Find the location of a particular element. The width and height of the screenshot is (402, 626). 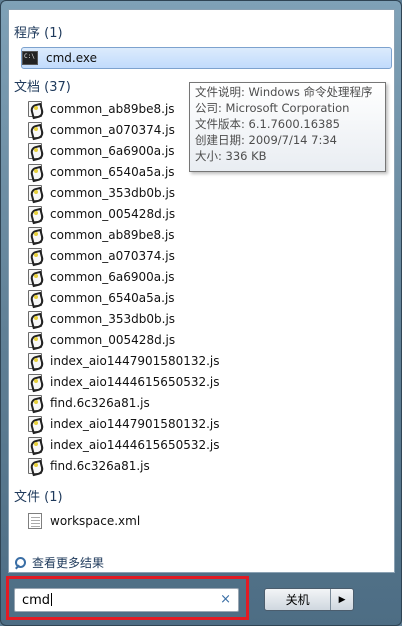

section-documents-heading: 文档 (37) is located at coordinates (42, 87).